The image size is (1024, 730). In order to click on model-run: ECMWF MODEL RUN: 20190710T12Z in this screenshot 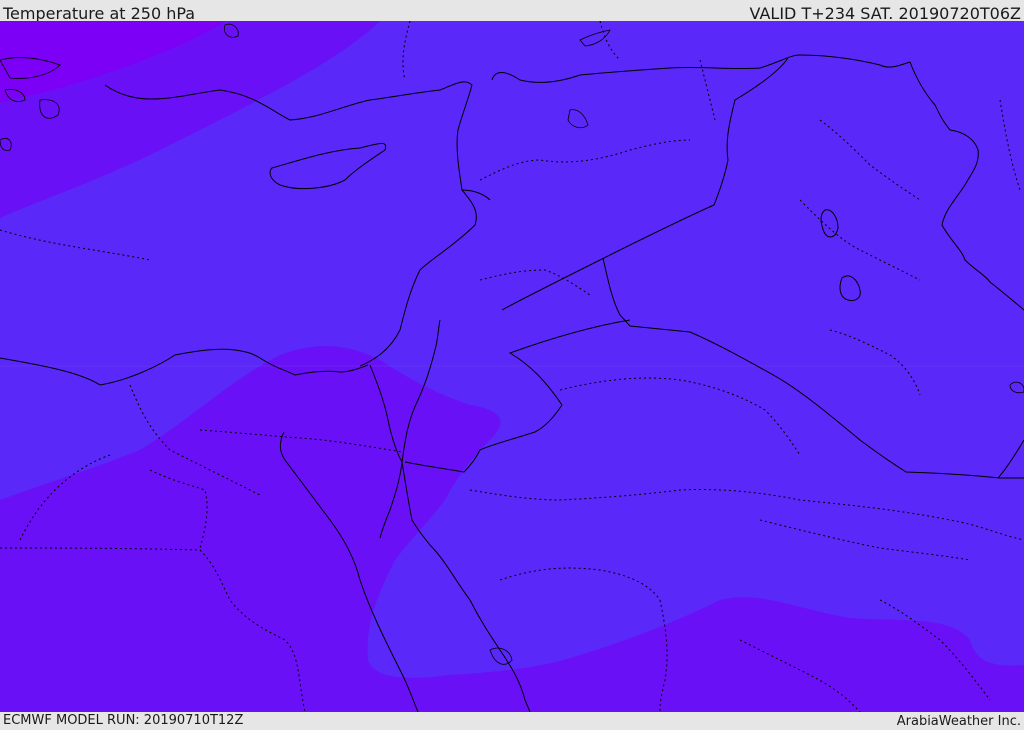, I will do `click(123, 720)`.